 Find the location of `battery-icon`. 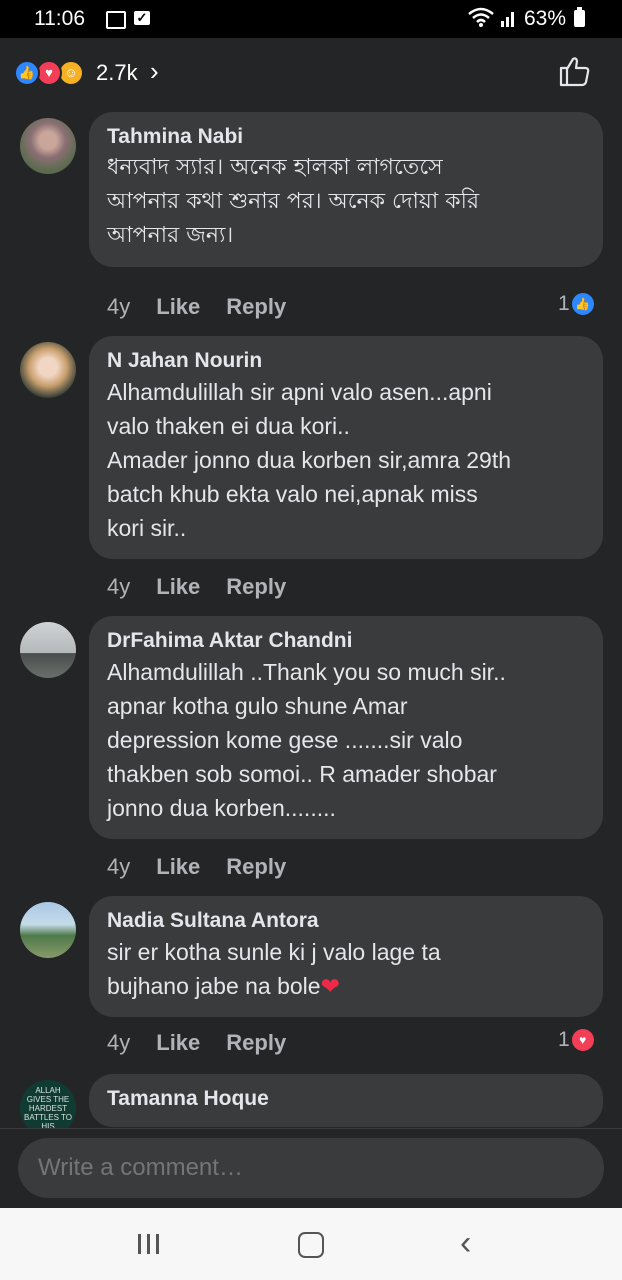

battery-icon is located at coordinates (579, 17).